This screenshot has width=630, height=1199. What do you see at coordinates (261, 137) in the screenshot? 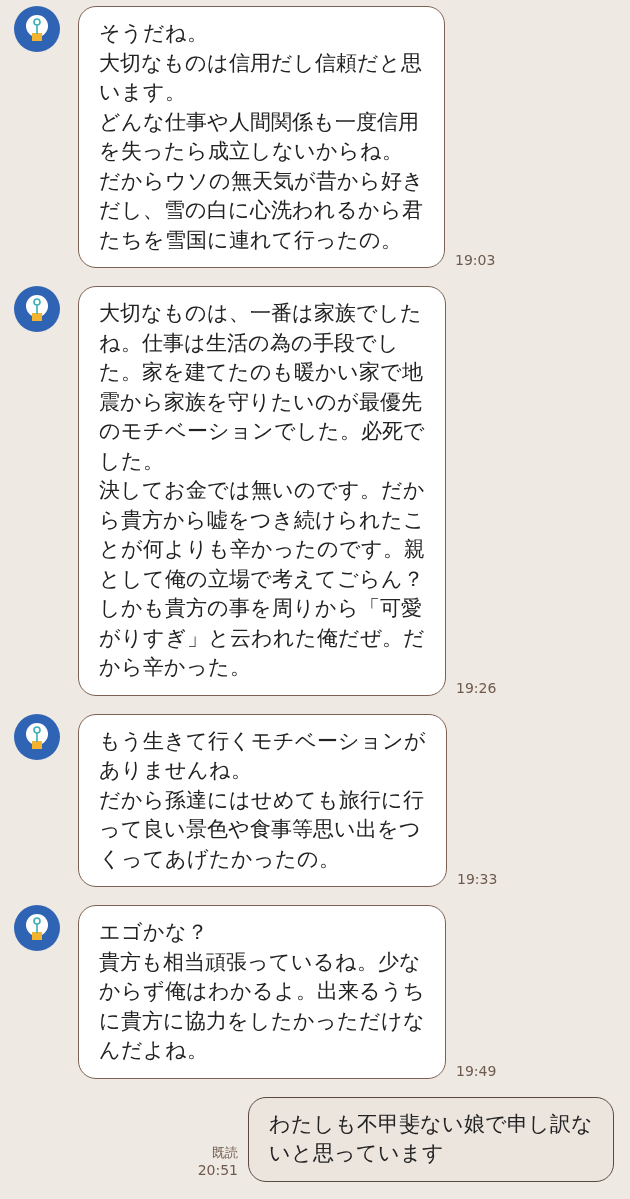
I see `message-text: そうだね。 大切なものは信用だし信頼だと思 います。 どんな仕事や人間関係も一度信用 を失ったら成立しないからね。 だからウソの無天気が昔から好き だし、雪の白に心洗われるから君 たちを雪国に連れて行ったの。` at bounding box center [261, 137].